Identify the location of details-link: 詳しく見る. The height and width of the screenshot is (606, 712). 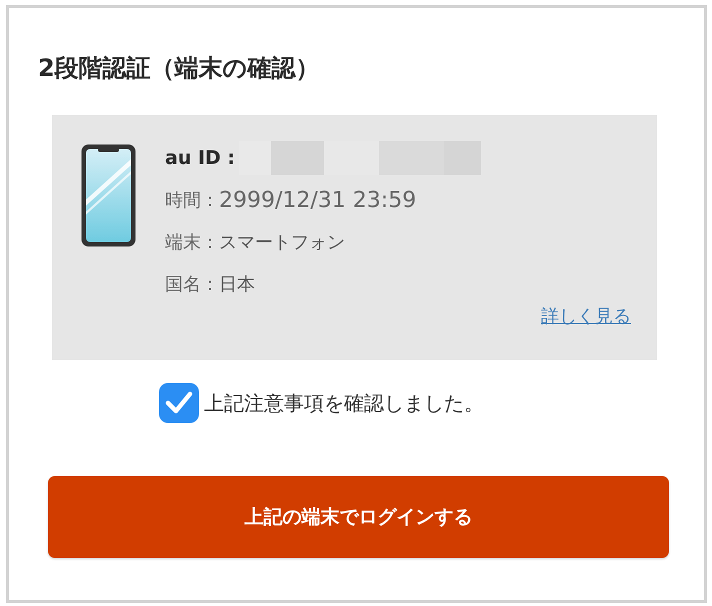
(586, 317).